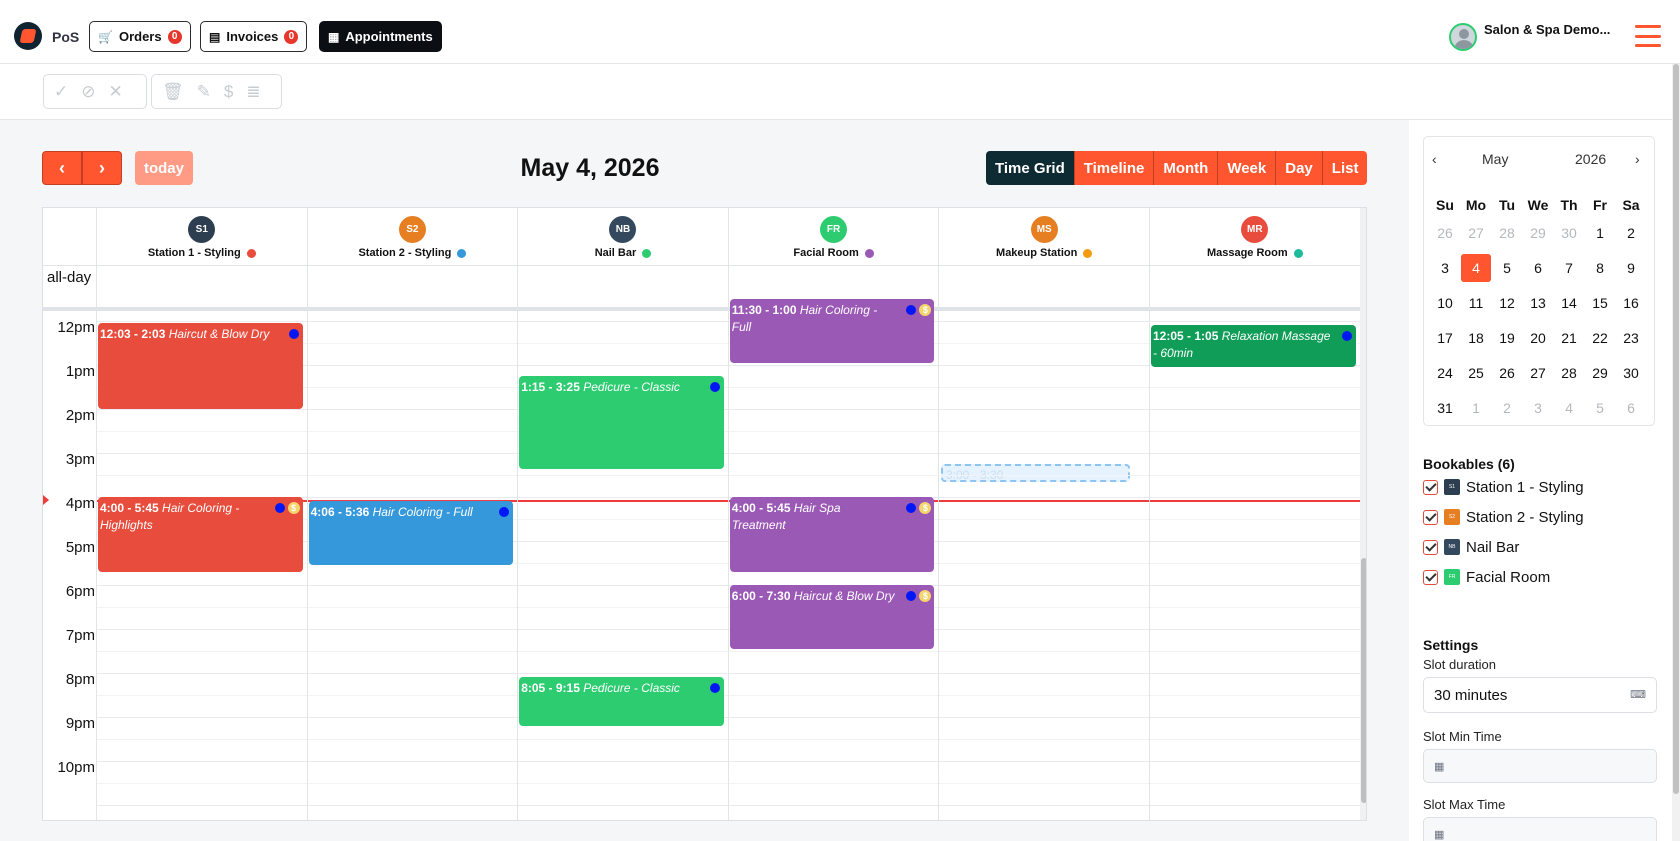 Image resolution: width=1680 pixels, height=841 pixels. Describe the element at coordinates (1569, 338) in the screenshot. I see `mini-day: 21` at that location.